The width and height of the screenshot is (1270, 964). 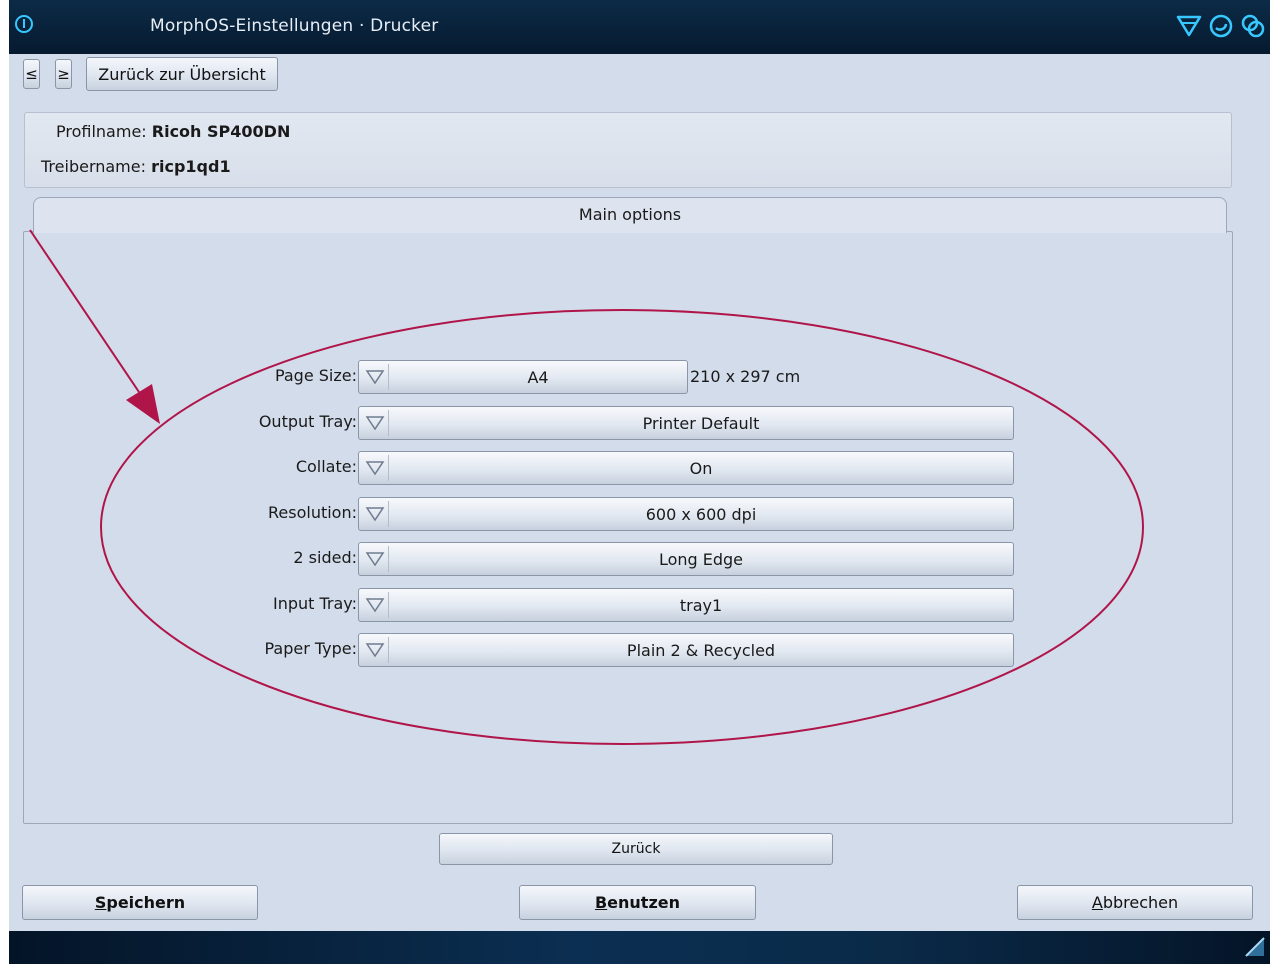 I want to click on title-bar: MorphOS-Einstellungen · Drucker, so click(x=639, y=27).